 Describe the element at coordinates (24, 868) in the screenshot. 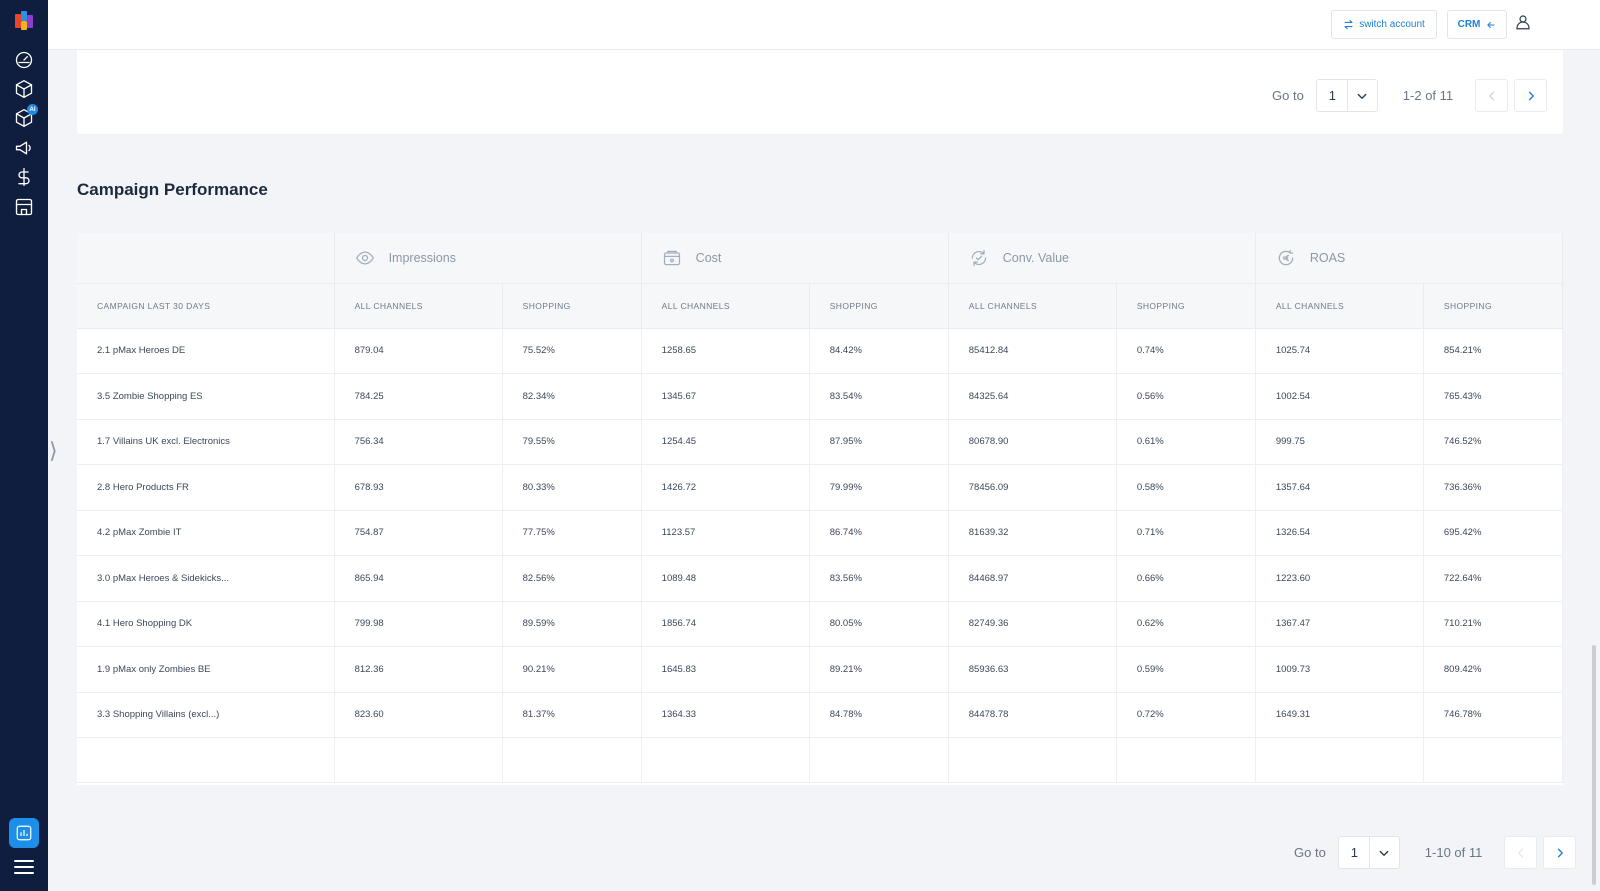

I see `menu-hamburger-icon` at that location.